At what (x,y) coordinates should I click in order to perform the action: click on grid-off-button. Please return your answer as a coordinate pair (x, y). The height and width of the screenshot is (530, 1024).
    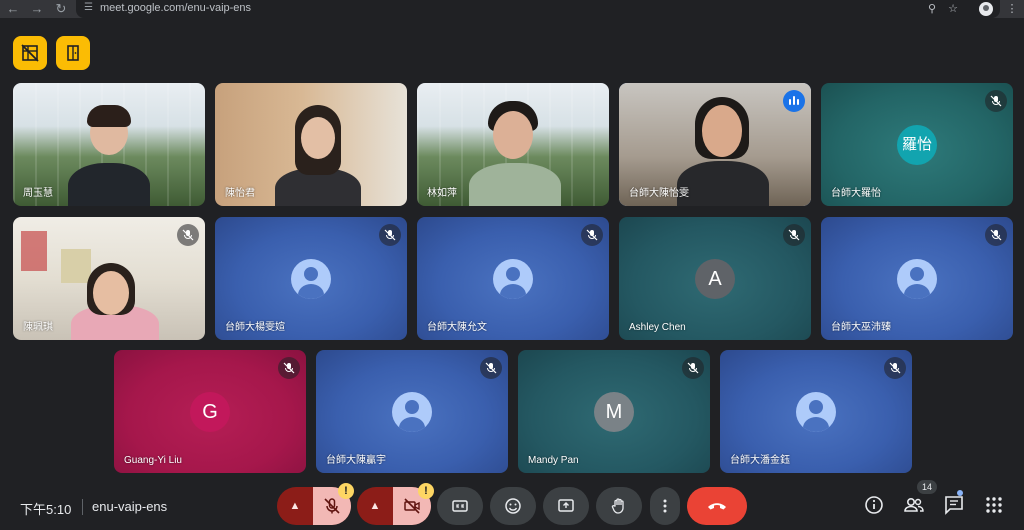
    Looking at the image, I should click on (30, 53).